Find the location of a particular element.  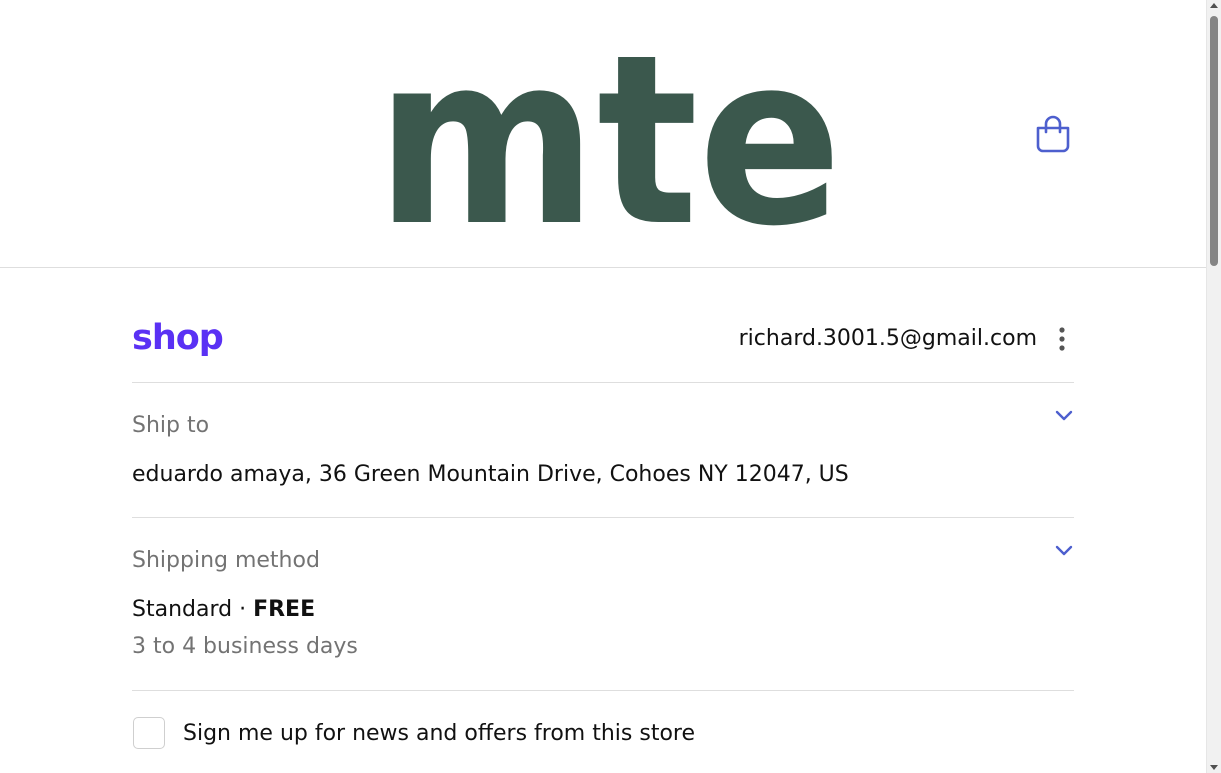

more-vertical-icon is located at coordinates (1062, 339).